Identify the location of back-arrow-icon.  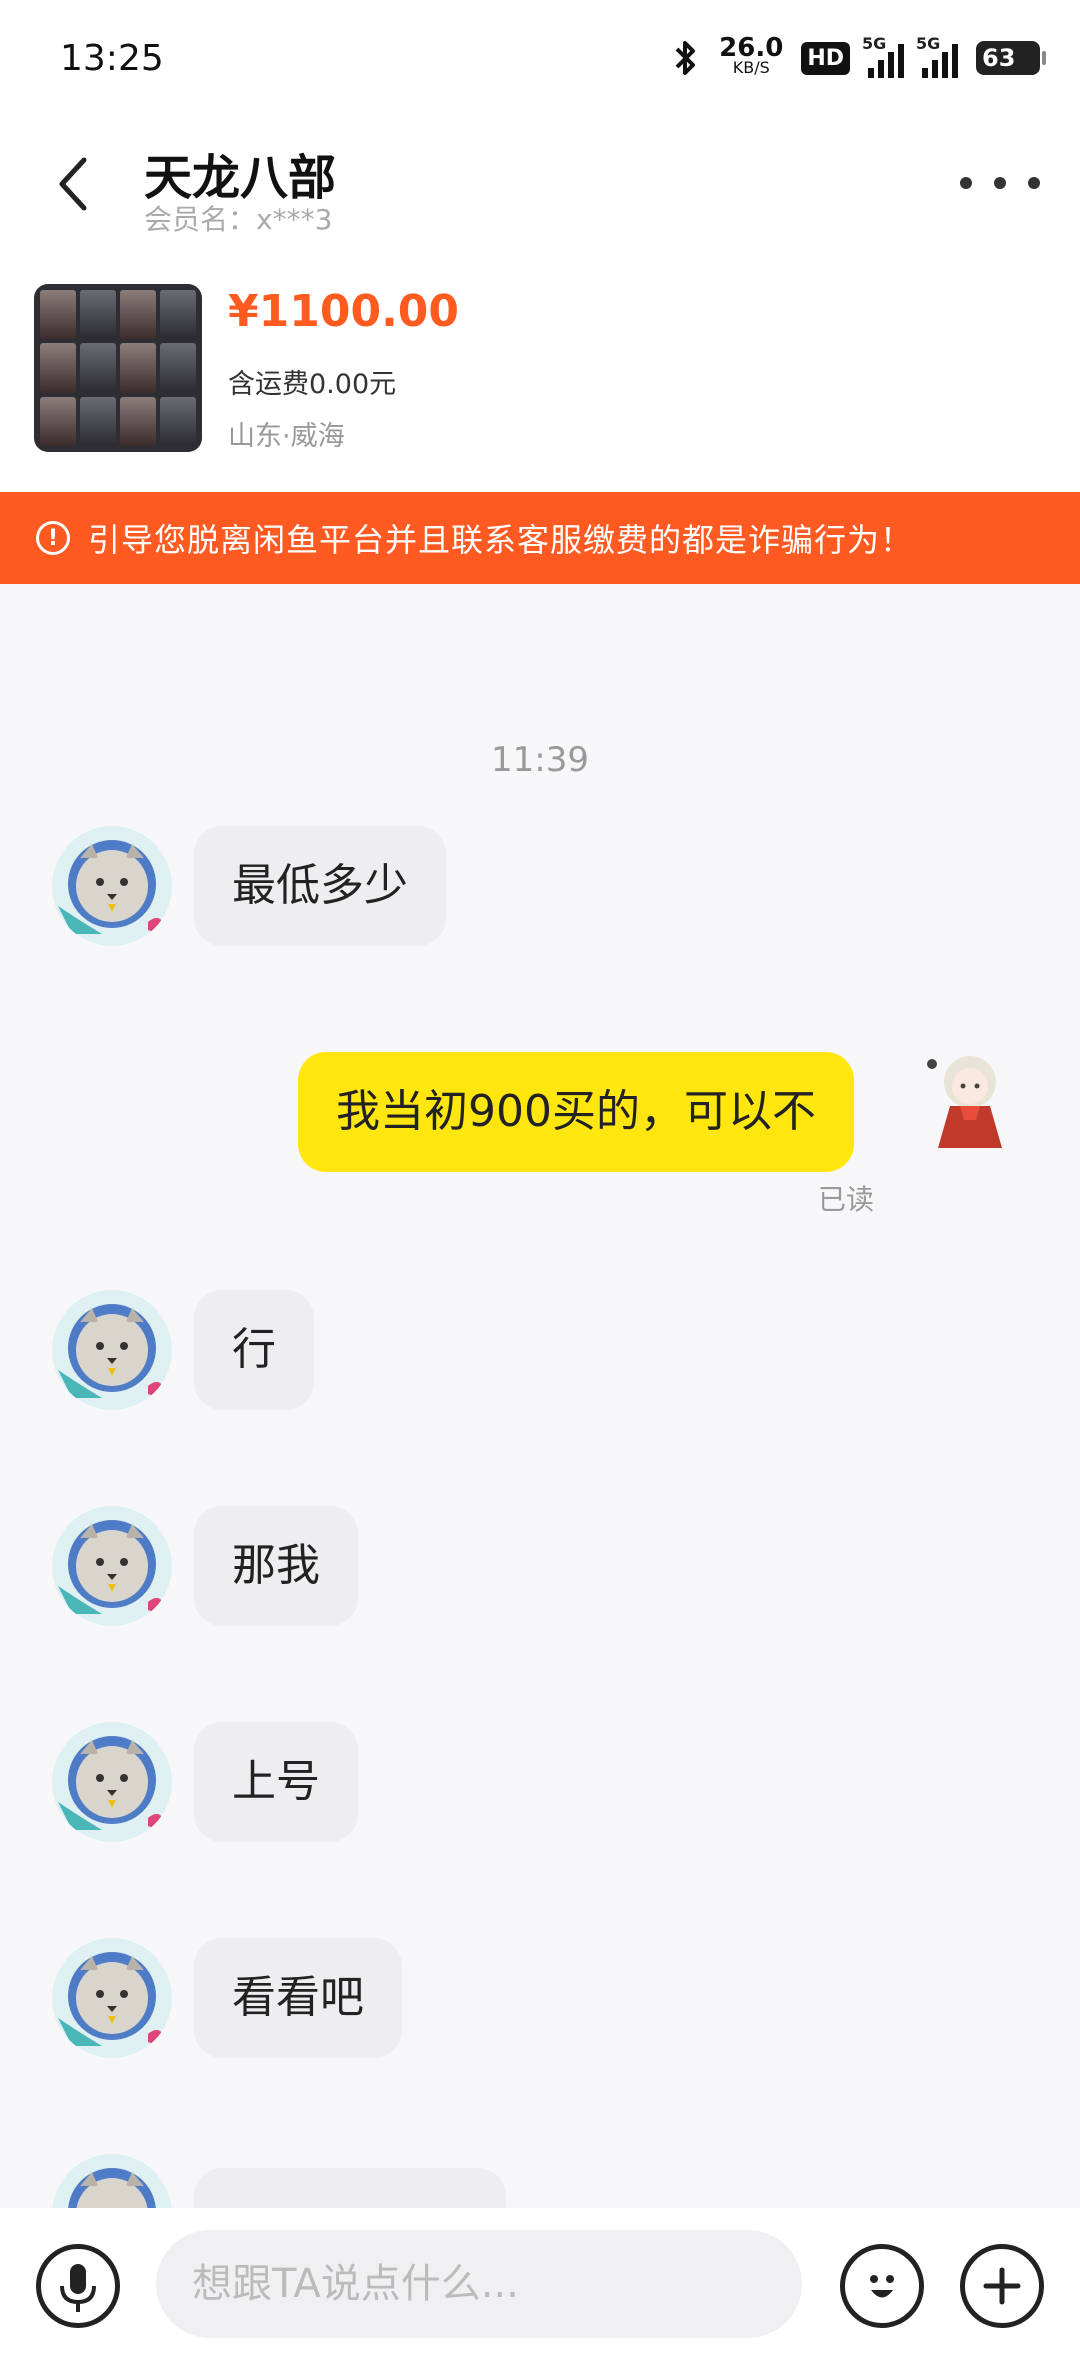
(73, 184).